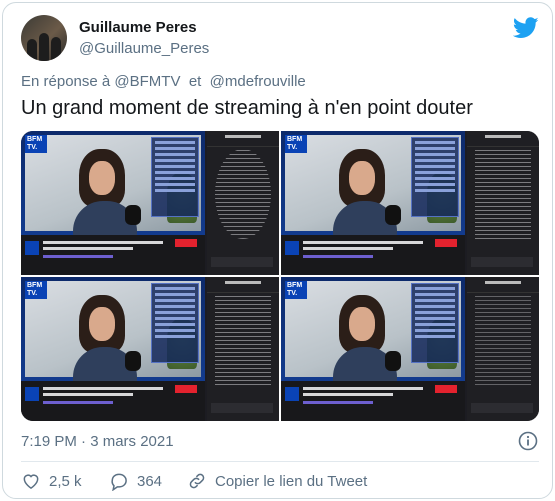 This screenshot has height=501, width=555. I want to click on author-name: Guillaume Peres, so click(138, 27).